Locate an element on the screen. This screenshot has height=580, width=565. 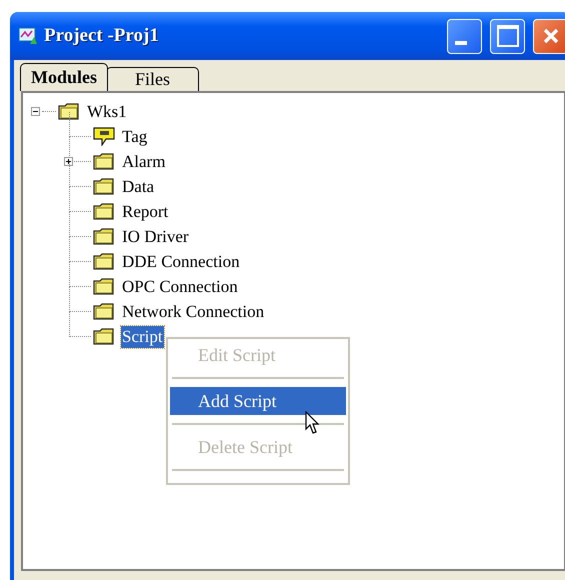
tree-item: IO Driver is located at coordinates (155, 237).